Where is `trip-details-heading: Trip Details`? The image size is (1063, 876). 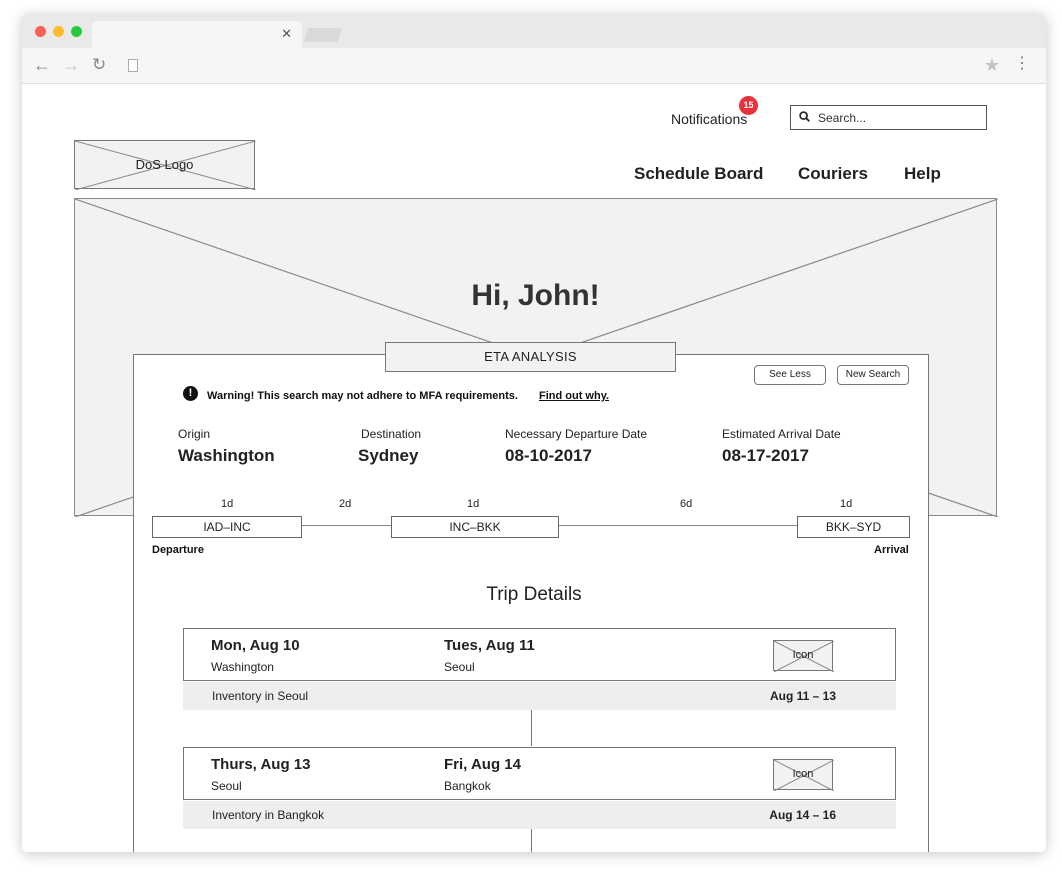
trip-details-heading: Trip Details is located at coordinates (534, 594).